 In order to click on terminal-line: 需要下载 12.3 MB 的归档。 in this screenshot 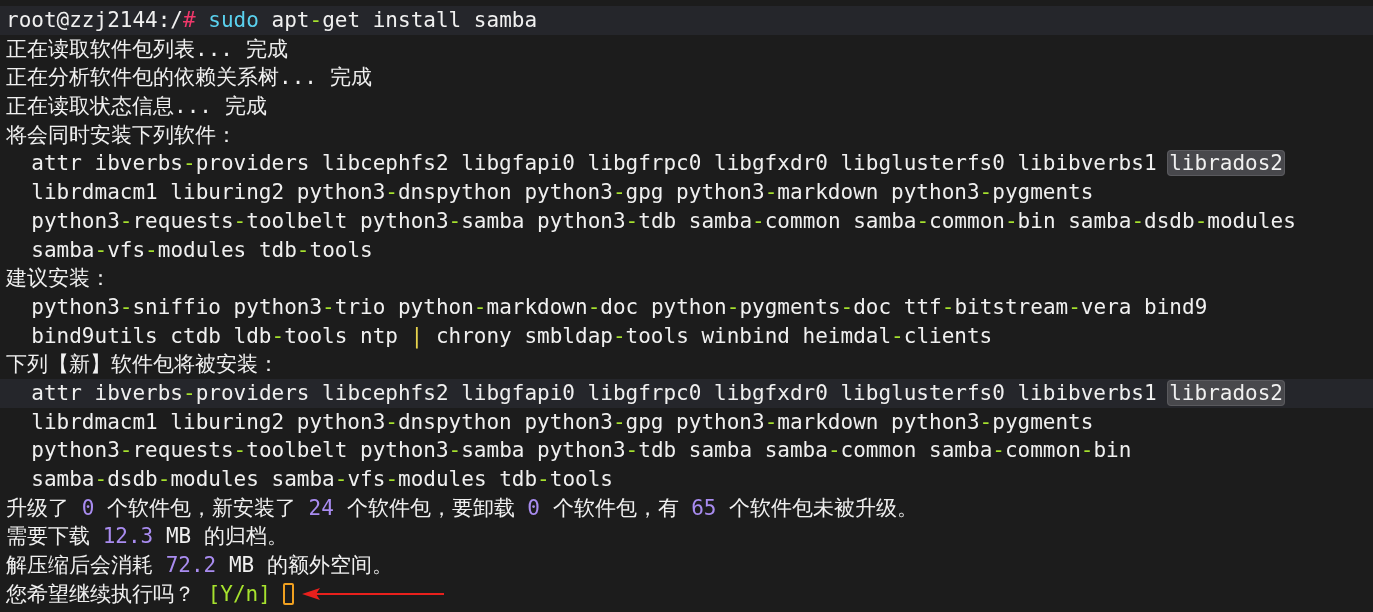, I will do `click(147, 537)`.